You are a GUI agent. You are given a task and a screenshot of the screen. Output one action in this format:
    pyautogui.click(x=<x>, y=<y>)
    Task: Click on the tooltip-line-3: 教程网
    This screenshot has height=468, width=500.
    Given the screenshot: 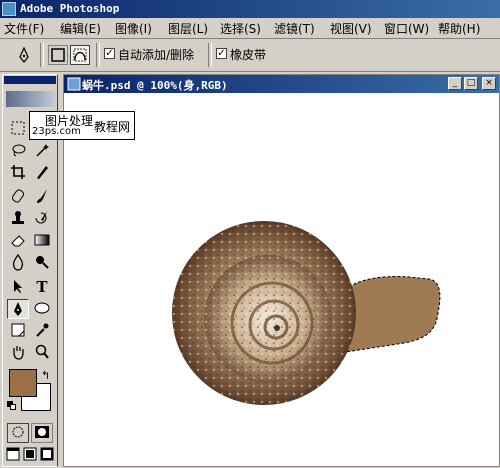 What is the action you would take?
    pyautogui.click(x=112, y=127)
    